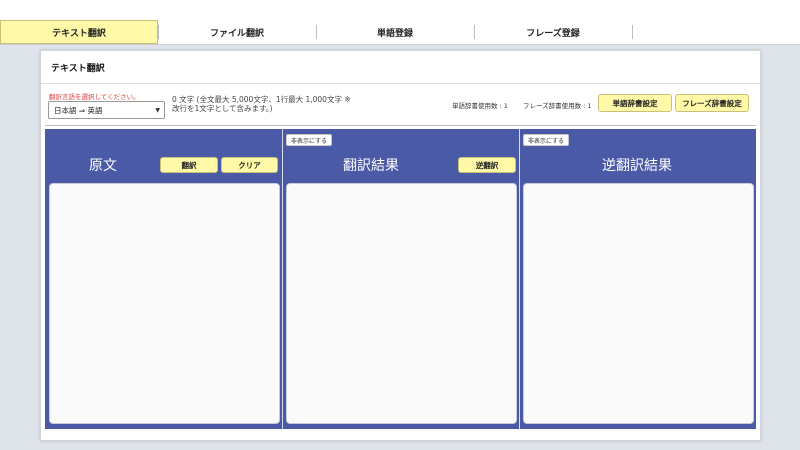  What do you see at coordinates (400, 83) in the screenshot?
I see `title-divider` at bounding box center [400, 83].